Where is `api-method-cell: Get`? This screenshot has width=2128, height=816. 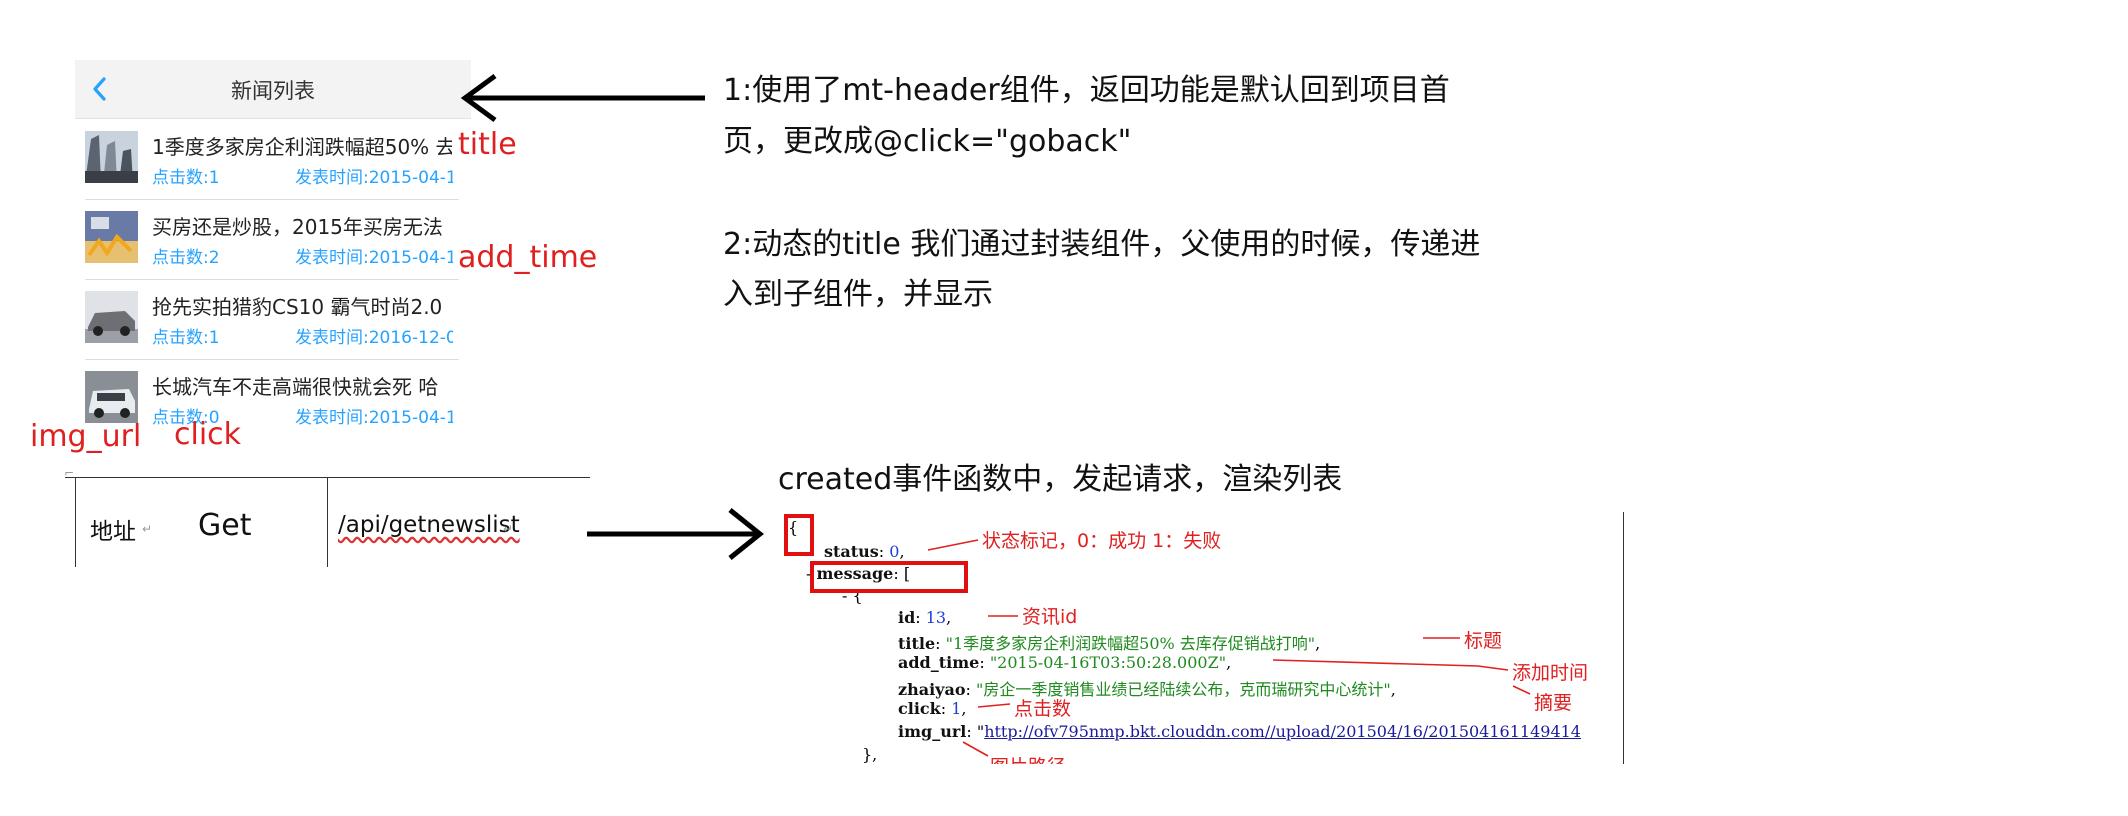
api-method-cell: Get is located at coordinates (225, 525).